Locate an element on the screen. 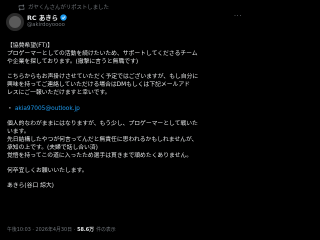 The width and height of the screenshot is (320, 240). post-line: や企業を探しております。(撤撃に言うと無職です) is located at coordinates (73, 62).